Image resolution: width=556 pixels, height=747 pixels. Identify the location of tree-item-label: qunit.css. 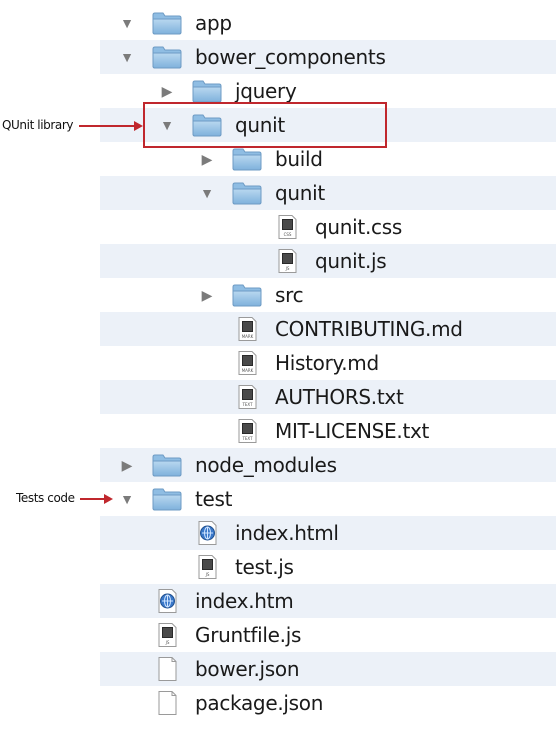
(358, 227).